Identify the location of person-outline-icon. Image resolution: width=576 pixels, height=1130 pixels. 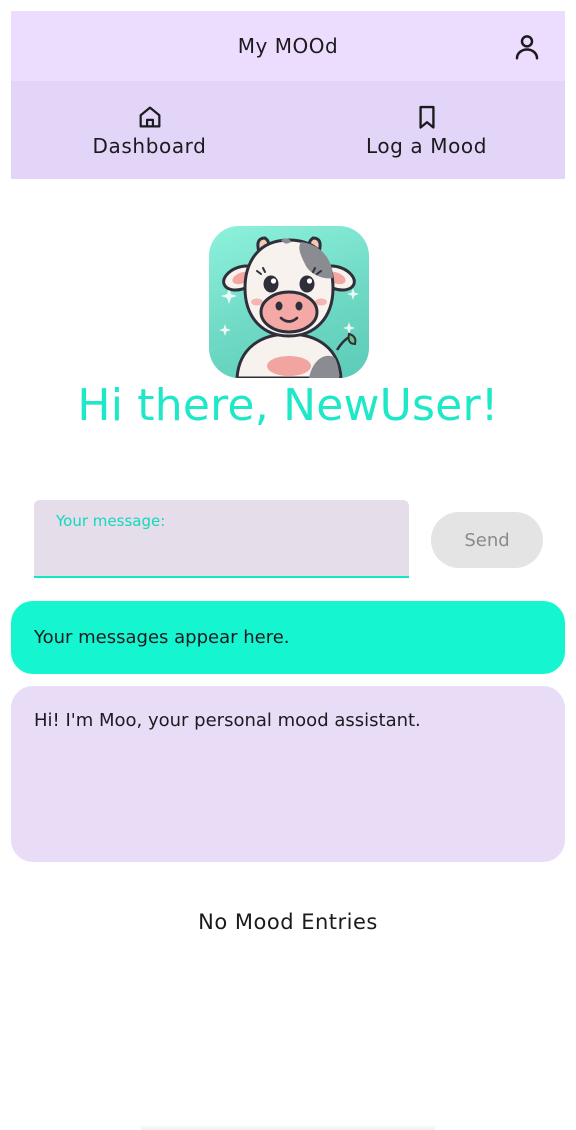
(527, 47).